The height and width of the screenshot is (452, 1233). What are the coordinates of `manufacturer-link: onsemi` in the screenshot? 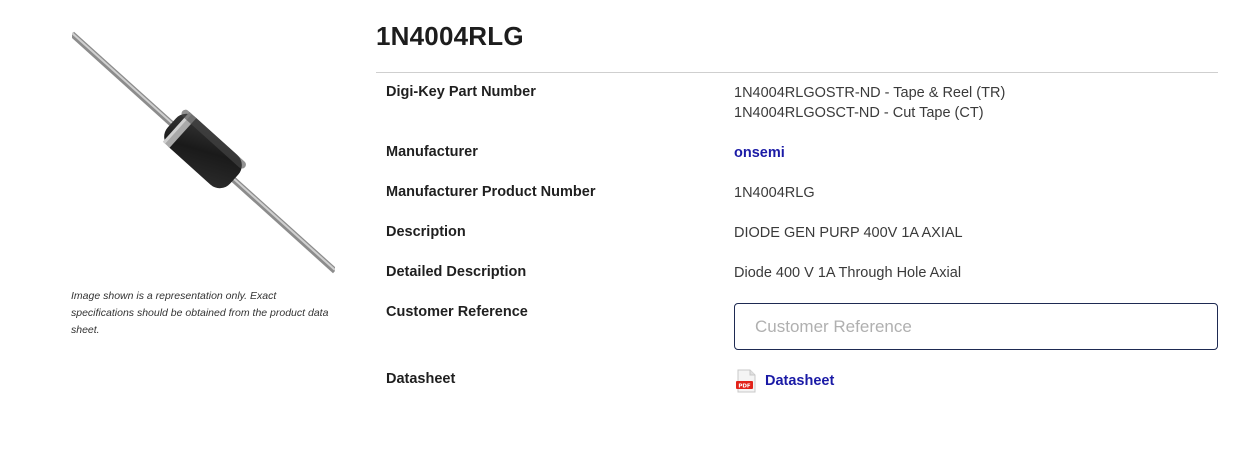 It's located at (759, 153).